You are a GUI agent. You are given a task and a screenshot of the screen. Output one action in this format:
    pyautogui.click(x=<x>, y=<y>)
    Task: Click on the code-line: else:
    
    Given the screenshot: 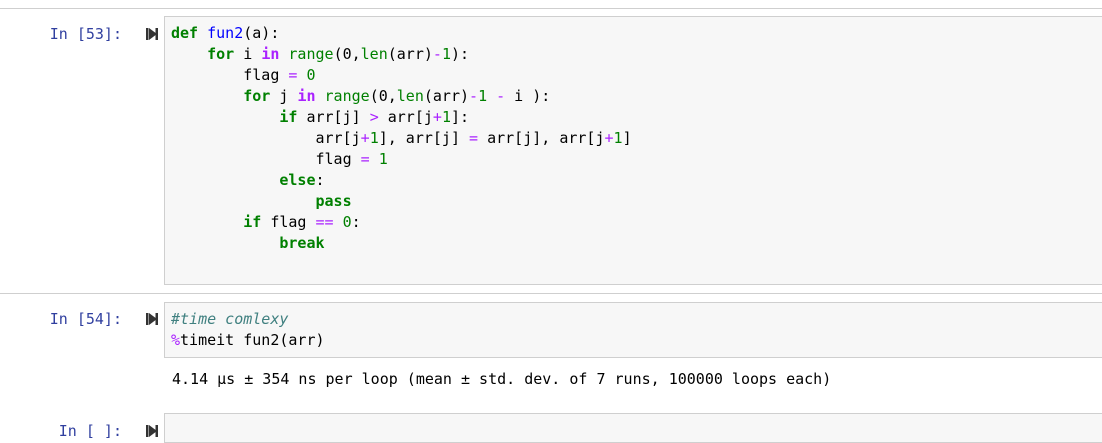 What is the action you would take?
    pyautogui.click(x=401, y=180)
    